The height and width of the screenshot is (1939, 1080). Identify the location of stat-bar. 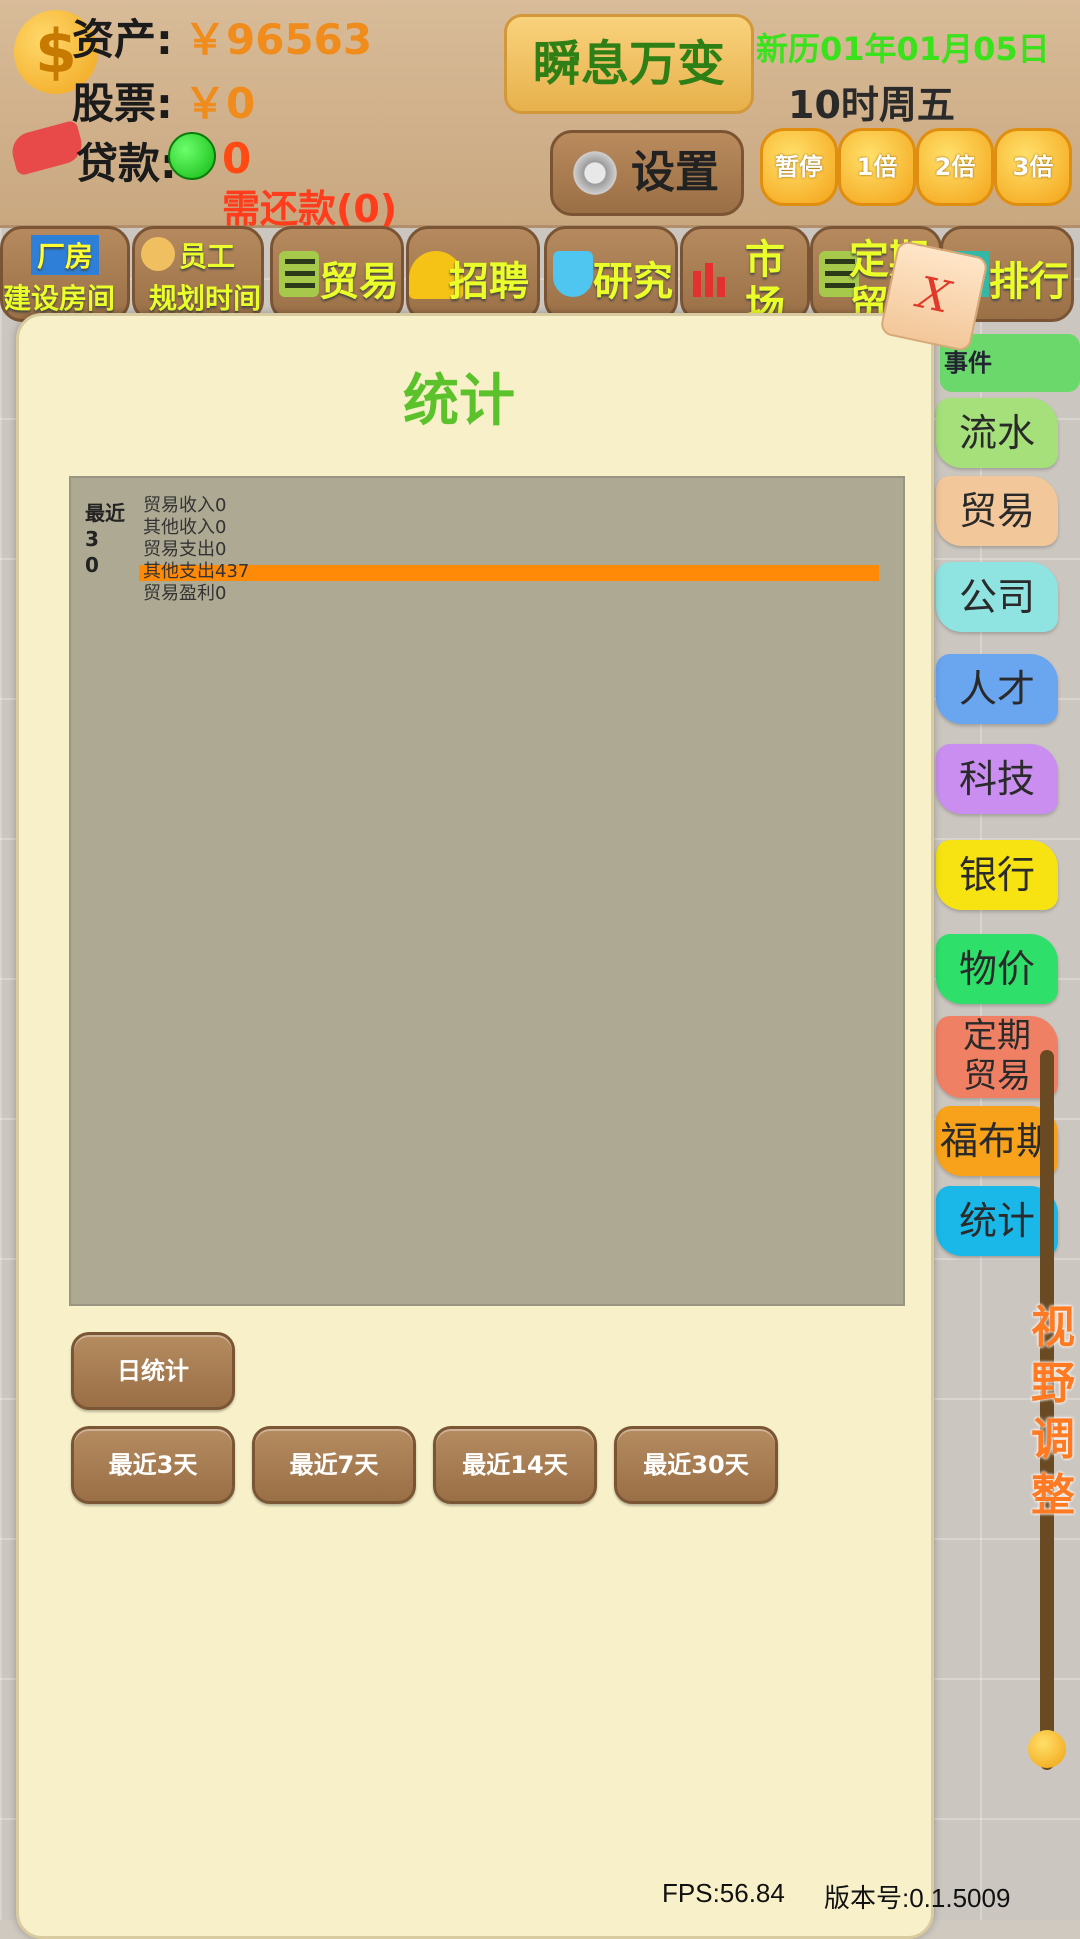
(509, 573).